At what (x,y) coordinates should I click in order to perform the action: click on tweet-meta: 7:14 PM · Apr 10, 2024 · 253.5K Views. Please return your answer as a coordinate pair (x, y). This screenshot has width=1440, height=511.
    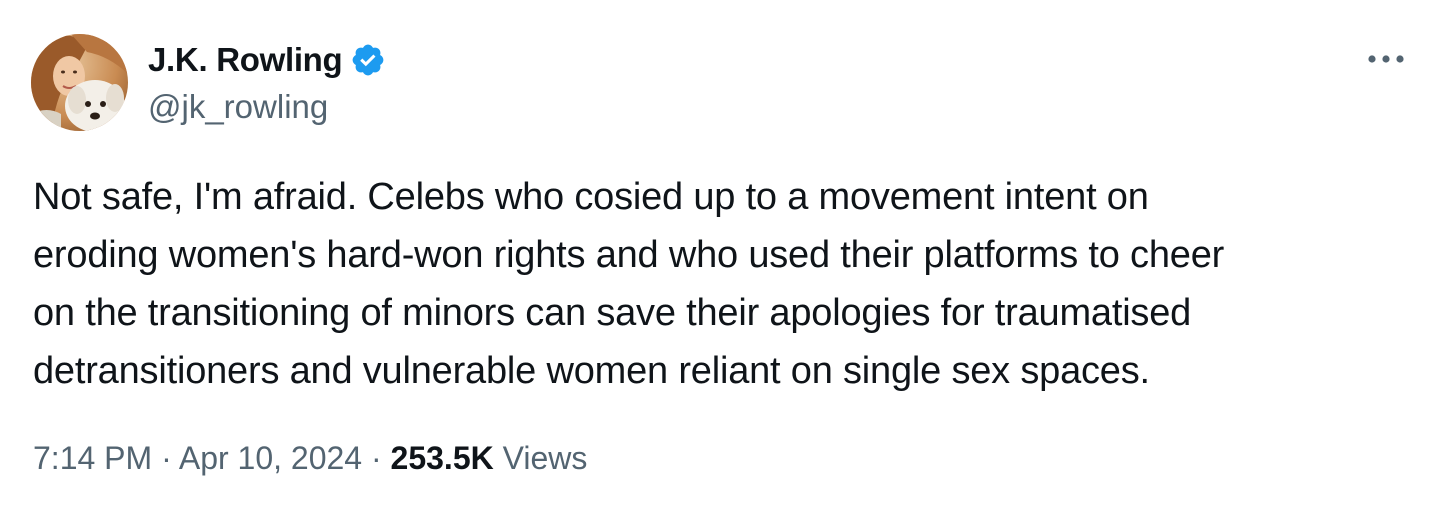
    Looking at the image, I should click on (310, 458).